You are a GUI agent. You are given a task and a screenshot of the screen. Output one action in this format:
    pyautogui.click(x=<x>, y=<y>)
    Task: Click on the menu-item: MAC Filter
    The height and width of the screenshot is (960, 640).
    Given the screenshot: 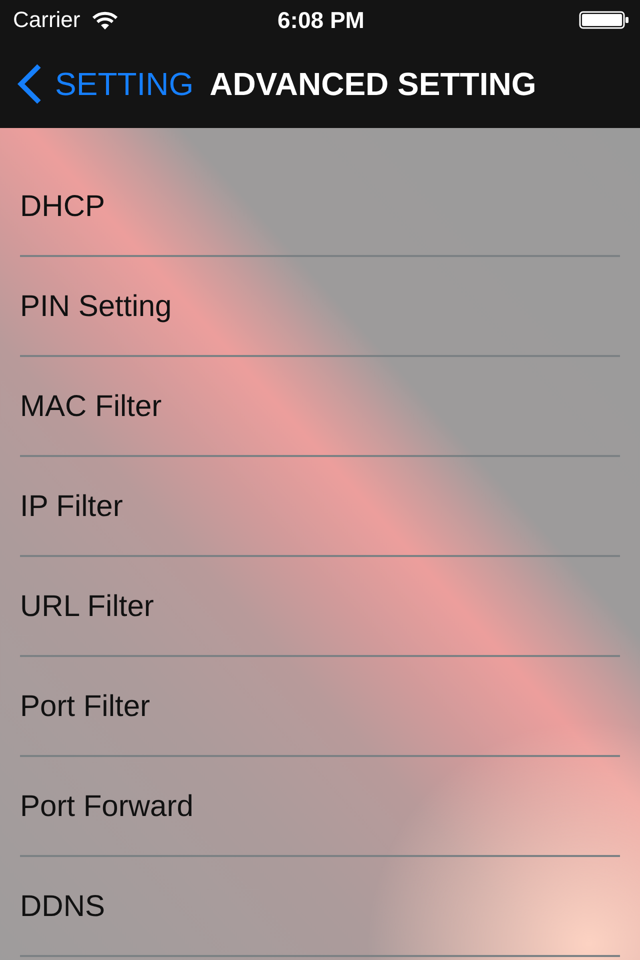 What is the action you would take?
    pyautogui.click(x=320, y=407)
    